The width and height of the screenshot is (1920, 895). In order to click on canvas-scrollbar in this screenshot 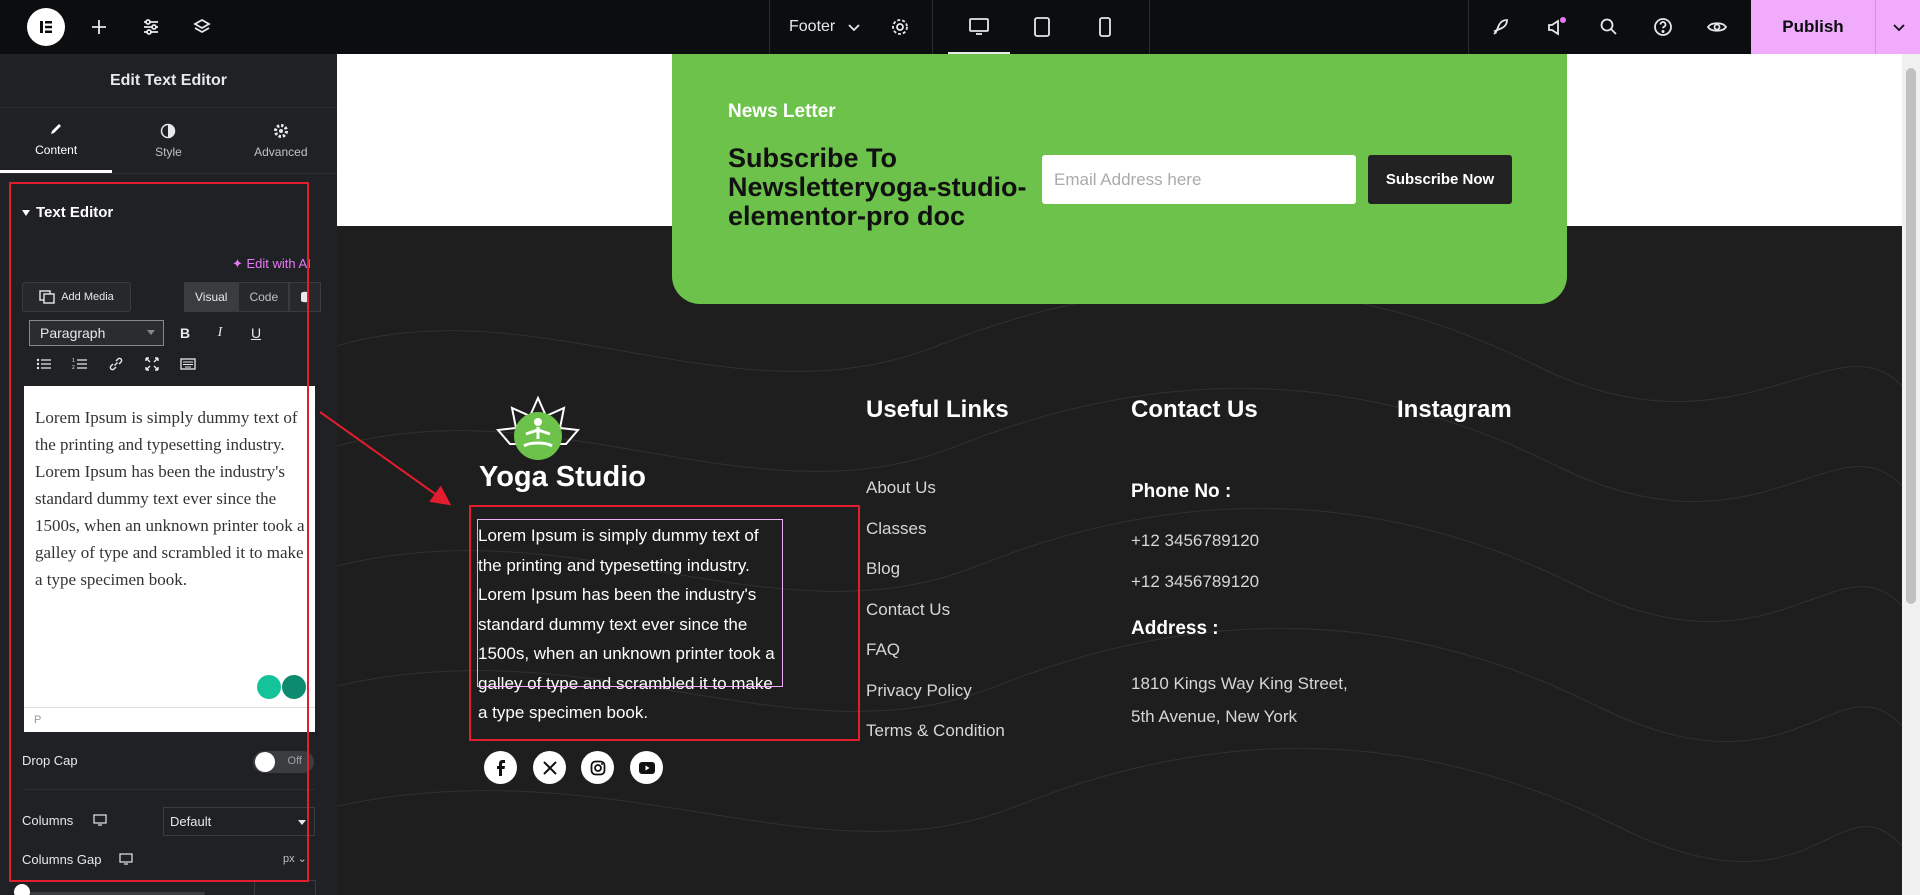, I will do `click(1911, 474)`.